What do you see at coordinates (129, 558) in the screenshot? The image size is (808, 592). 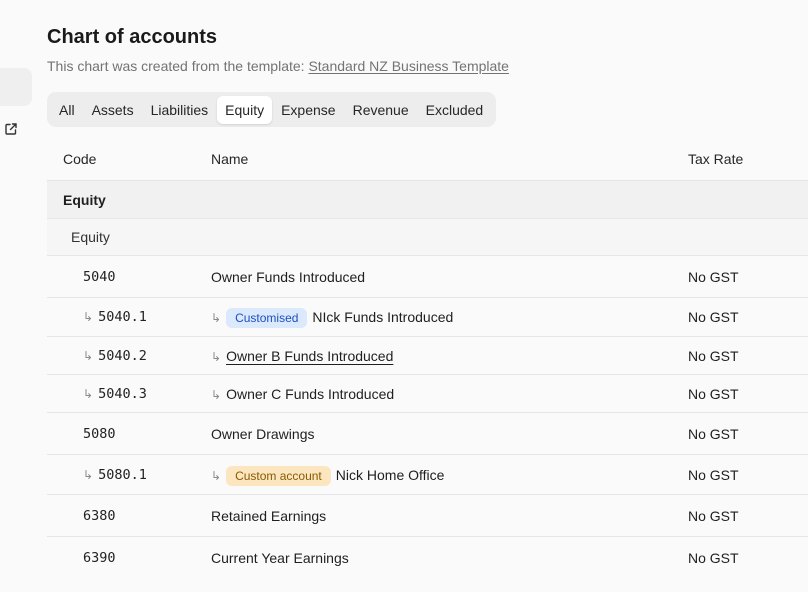 I see `account-code: 6390` at bounding box center [129, 558].